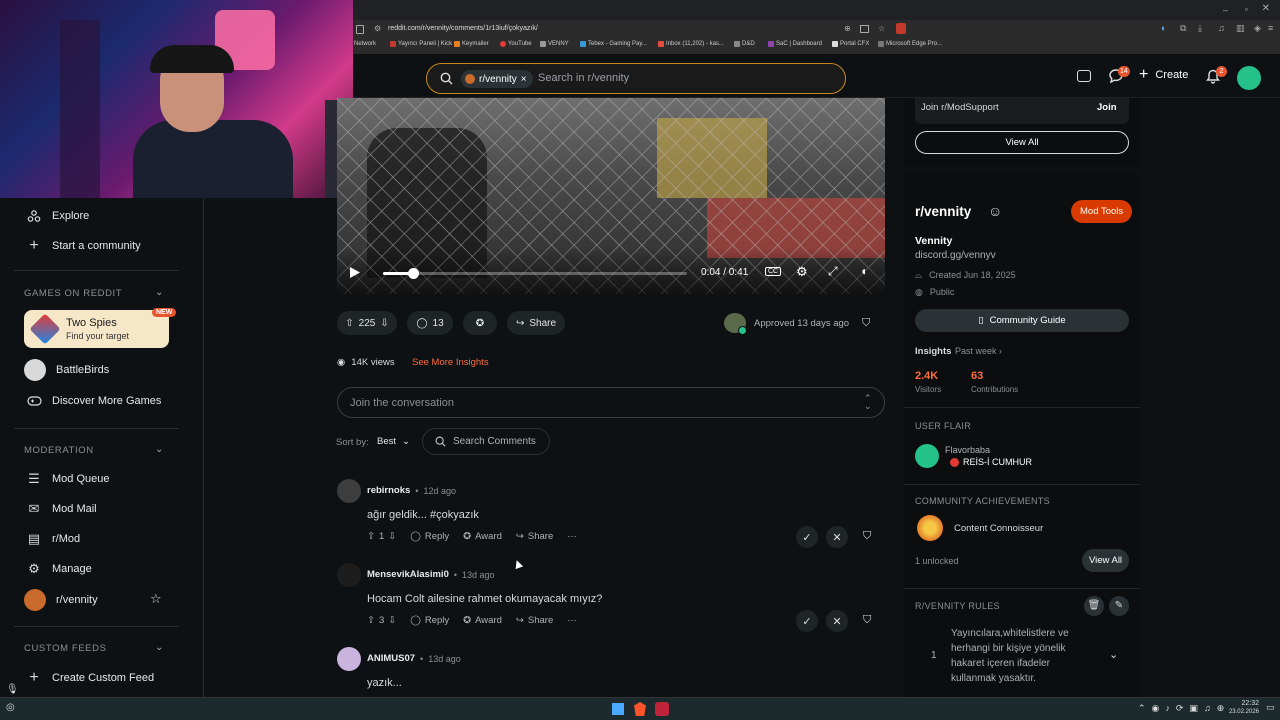 The image size is (1280, 720). What do you see at coordinates (53, 539) in the screenshot?
I see `nav-r-mod: ▤ r/Mod` at bounding box center [53, 539].